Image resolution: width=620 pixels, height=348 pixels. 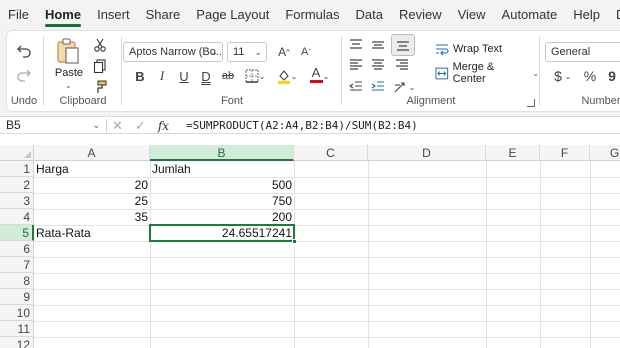 What do you see at coordinates (206, 76) in the screenshot?
I see `double-underline-button: D` at bounding box center [206, 76].